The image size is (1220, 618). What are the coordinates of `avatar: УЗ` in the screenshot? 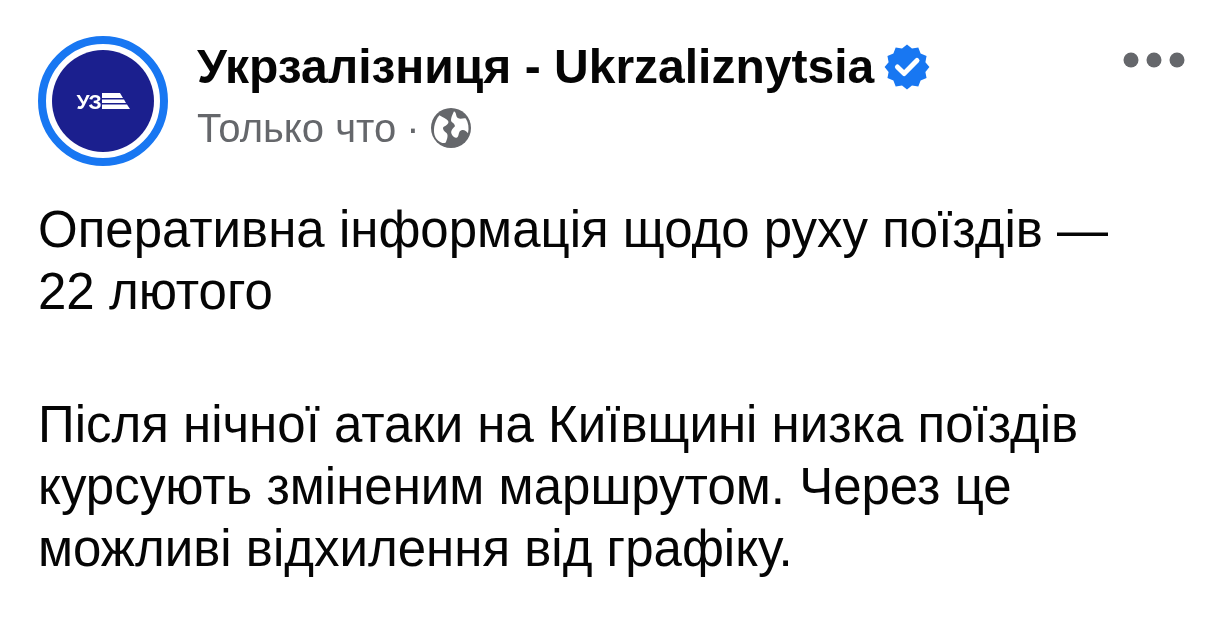 It's located at (103, 101).